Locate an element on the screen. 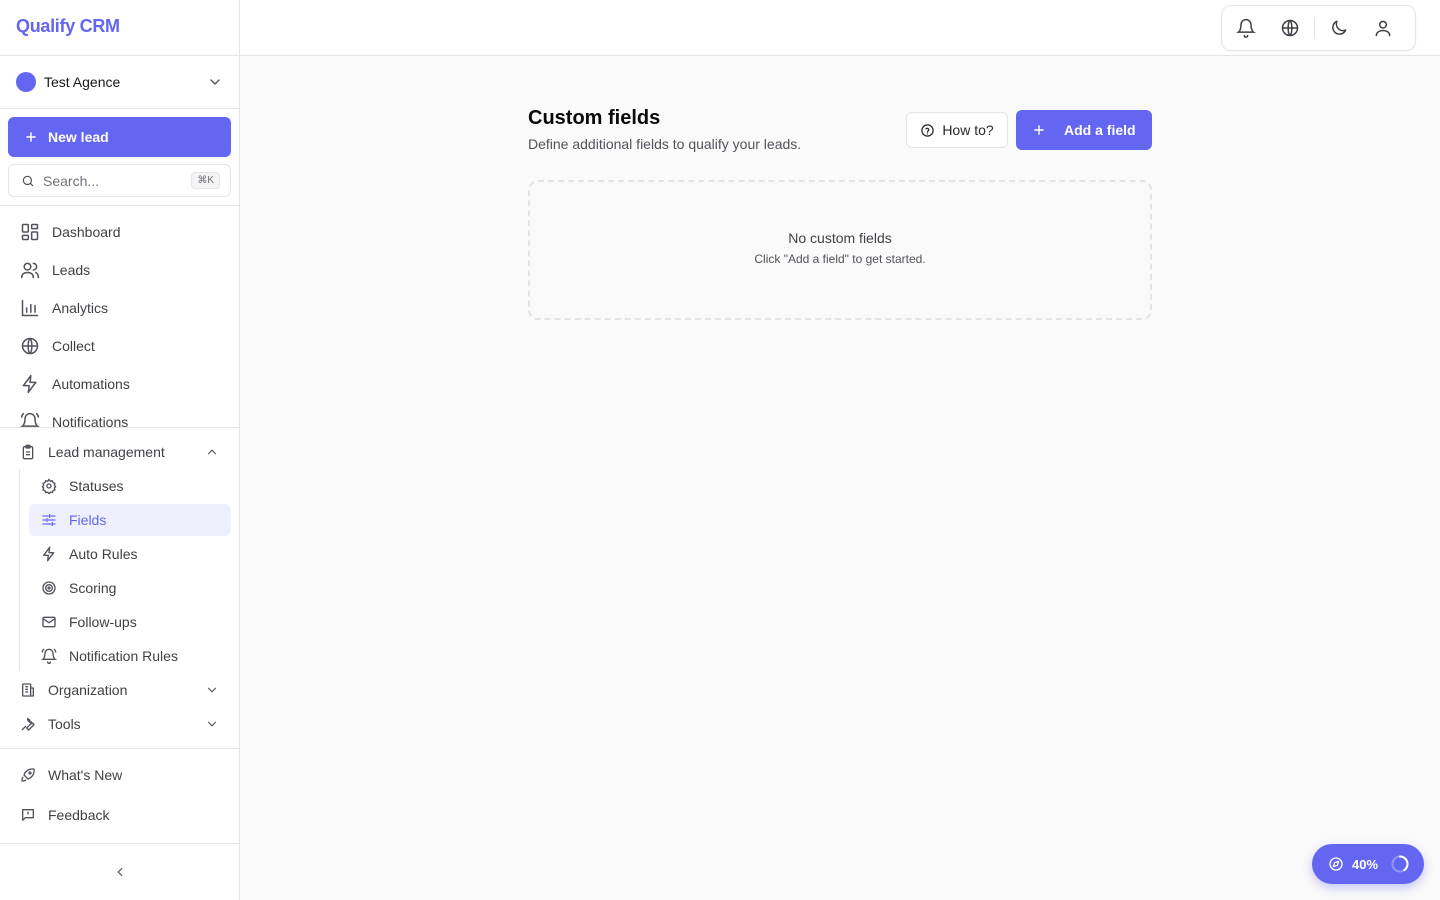 This screenshot has height=900, width=1440. collapse-sidebar-button is located at coordinates (120, 872).